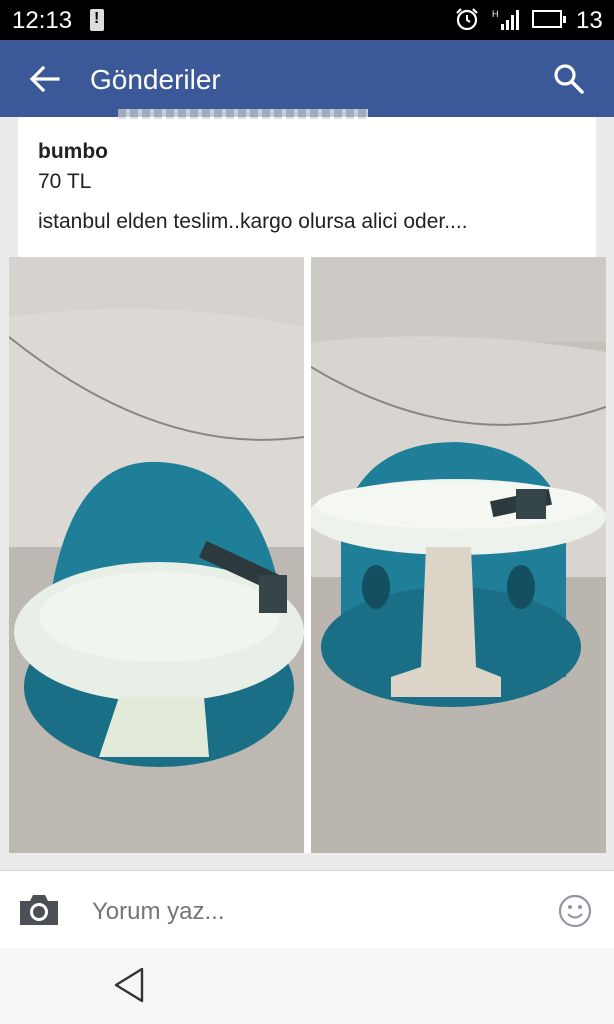 The height and width of the screenshot is (1024, 614). What do you see at coordinates (495, 14) in the screenshot?
I see `svg-text: H` at bounding box center [495, 14].